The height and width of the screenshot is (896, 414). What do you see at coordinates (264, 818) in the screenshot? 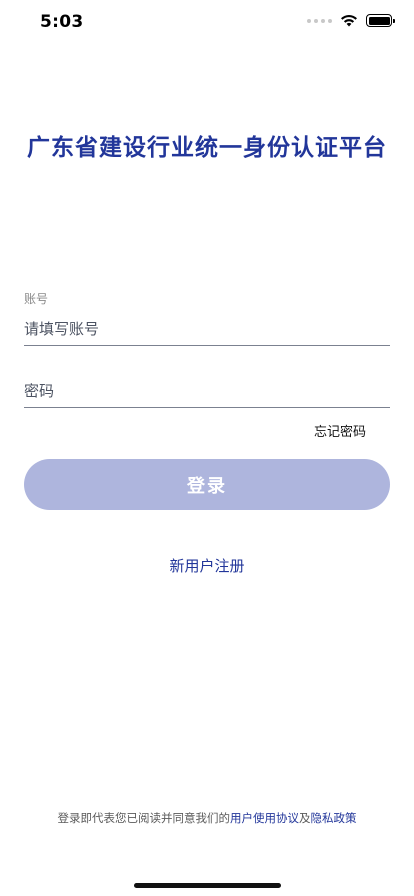
I see `user-agreement-link: 用户使用协议` at bounding box center [264, 818].